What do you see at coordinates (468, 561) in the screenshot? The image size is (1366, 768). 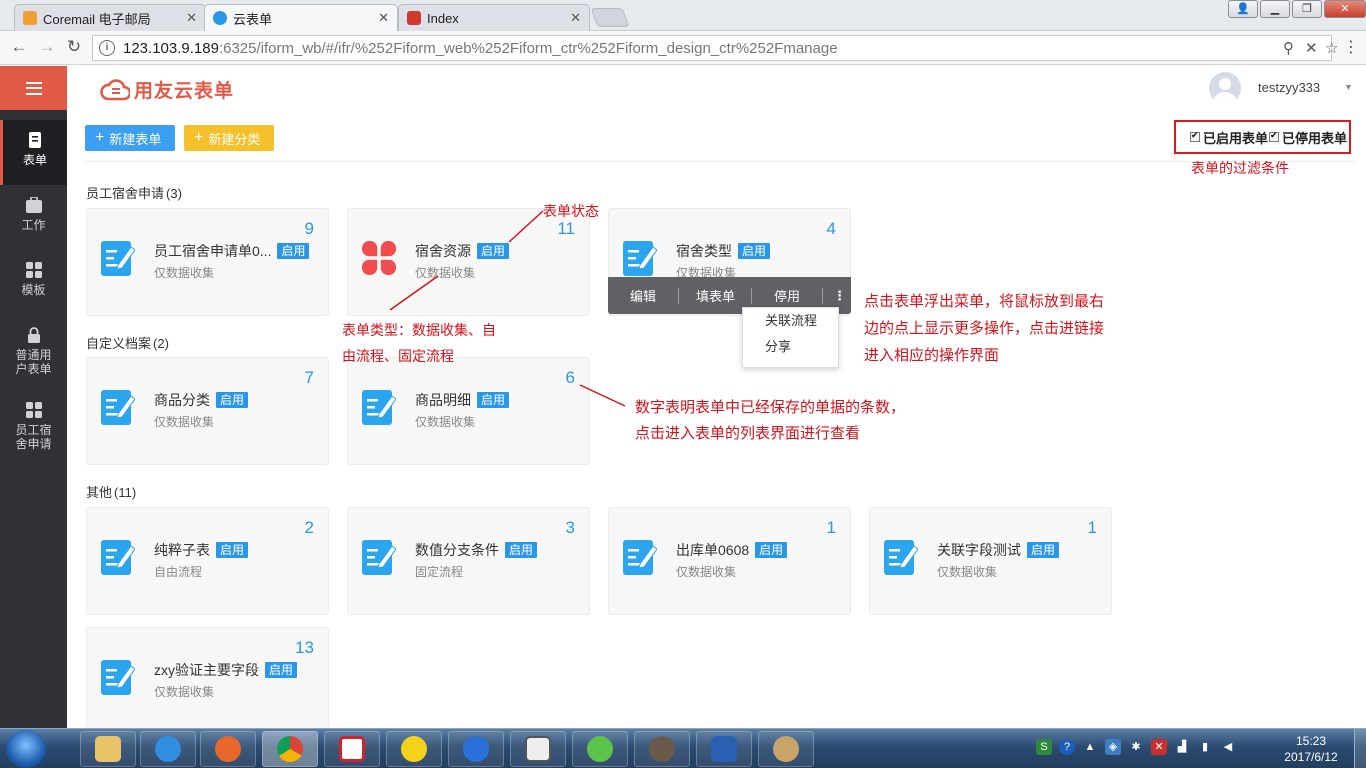 I see `form-card: 3 数值分支条件 启用 固定流程` at bounding box center [468, 561].